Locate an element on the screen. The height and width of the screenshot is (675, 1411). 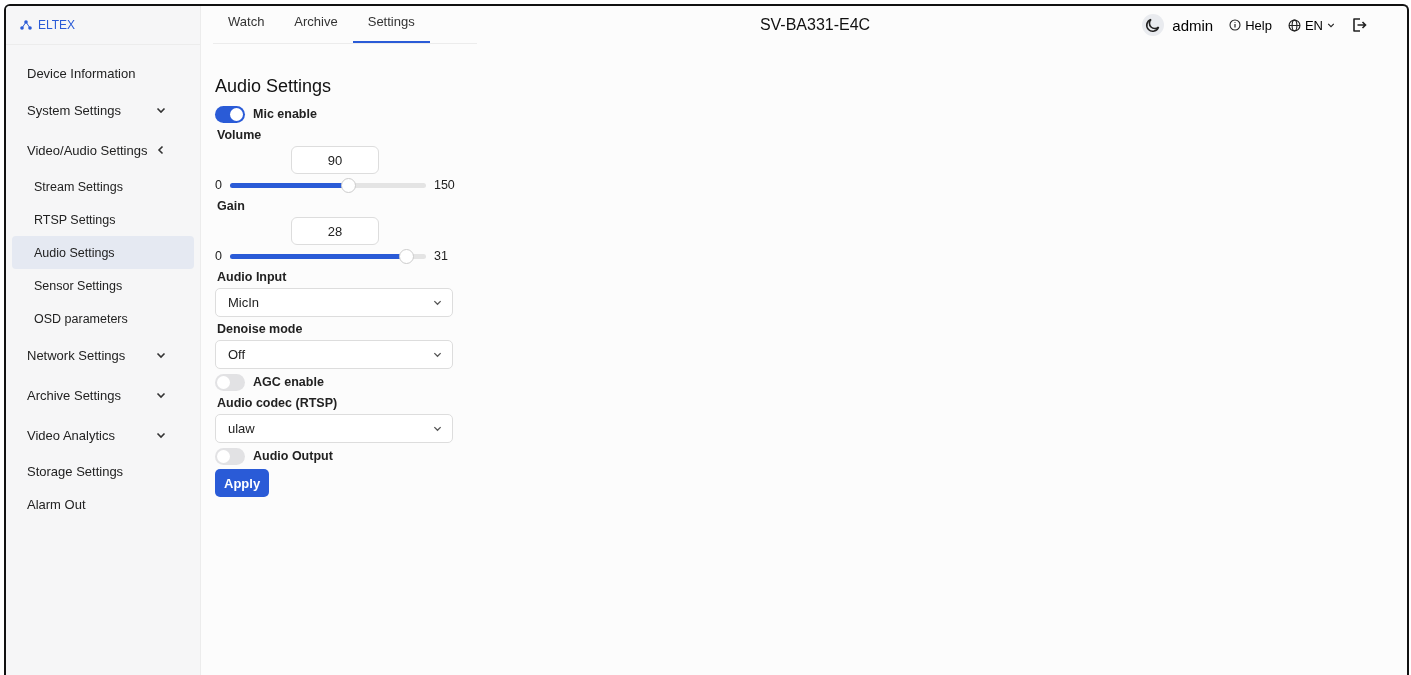
moon-icon is located at coordinates (1153, 25).